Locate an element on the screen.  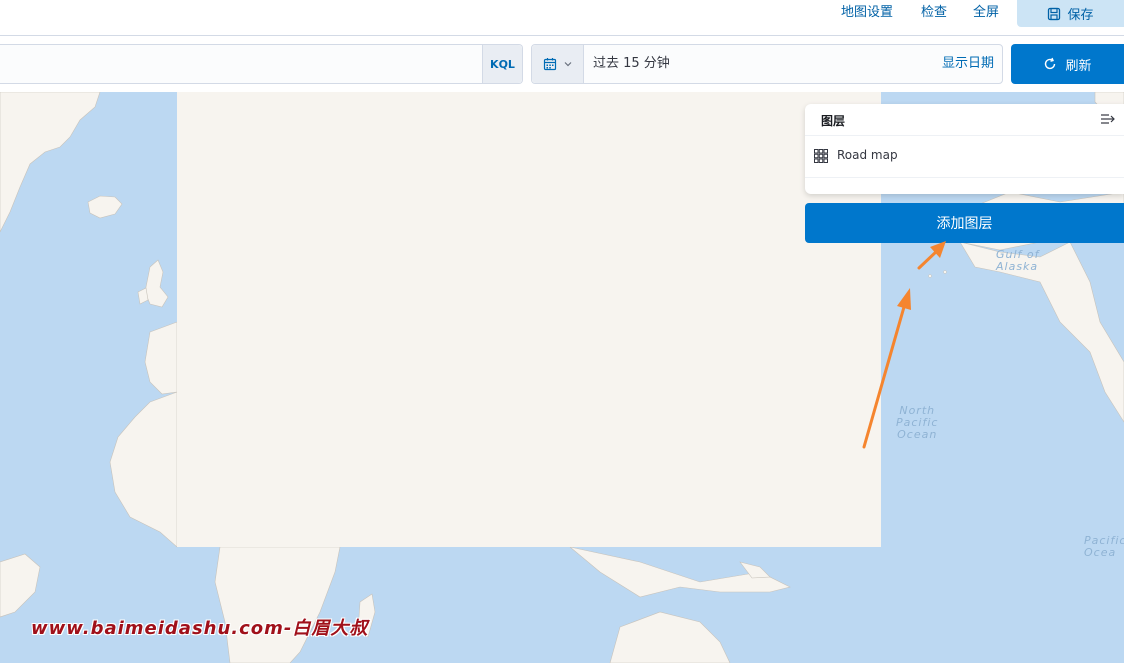
refresh-label: 刷新 is located at coordinates (1078, 66).